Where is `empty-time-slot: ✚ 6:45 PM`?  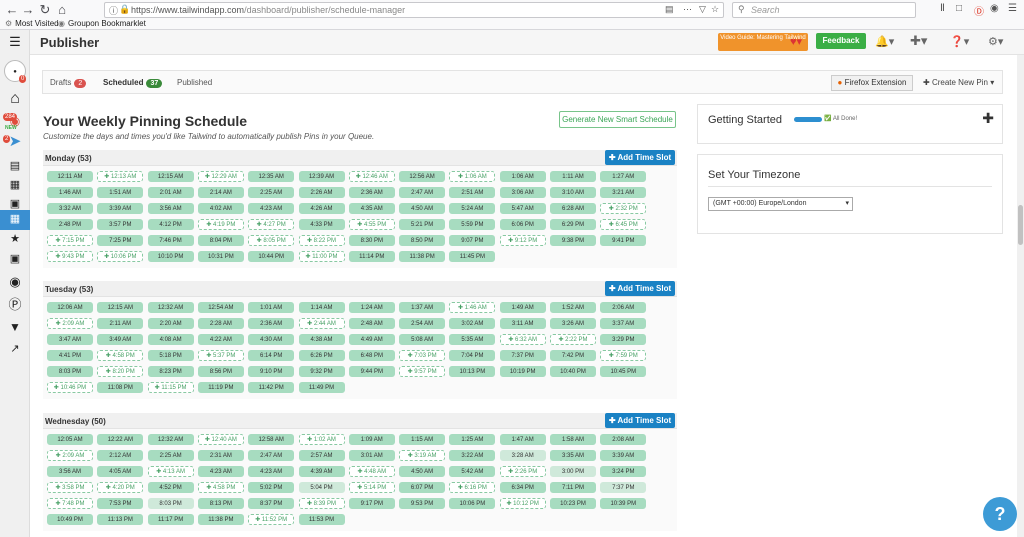 empty-time-slot: ✚ 6:45 PM is located at coordinates (623, 224).